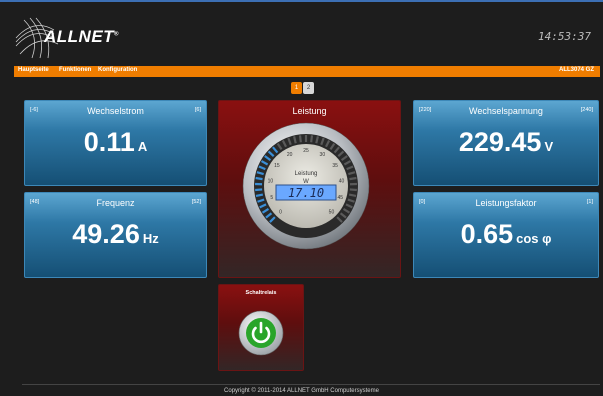  I want to click on gauge-tick-label: 35, so click(335, 166).